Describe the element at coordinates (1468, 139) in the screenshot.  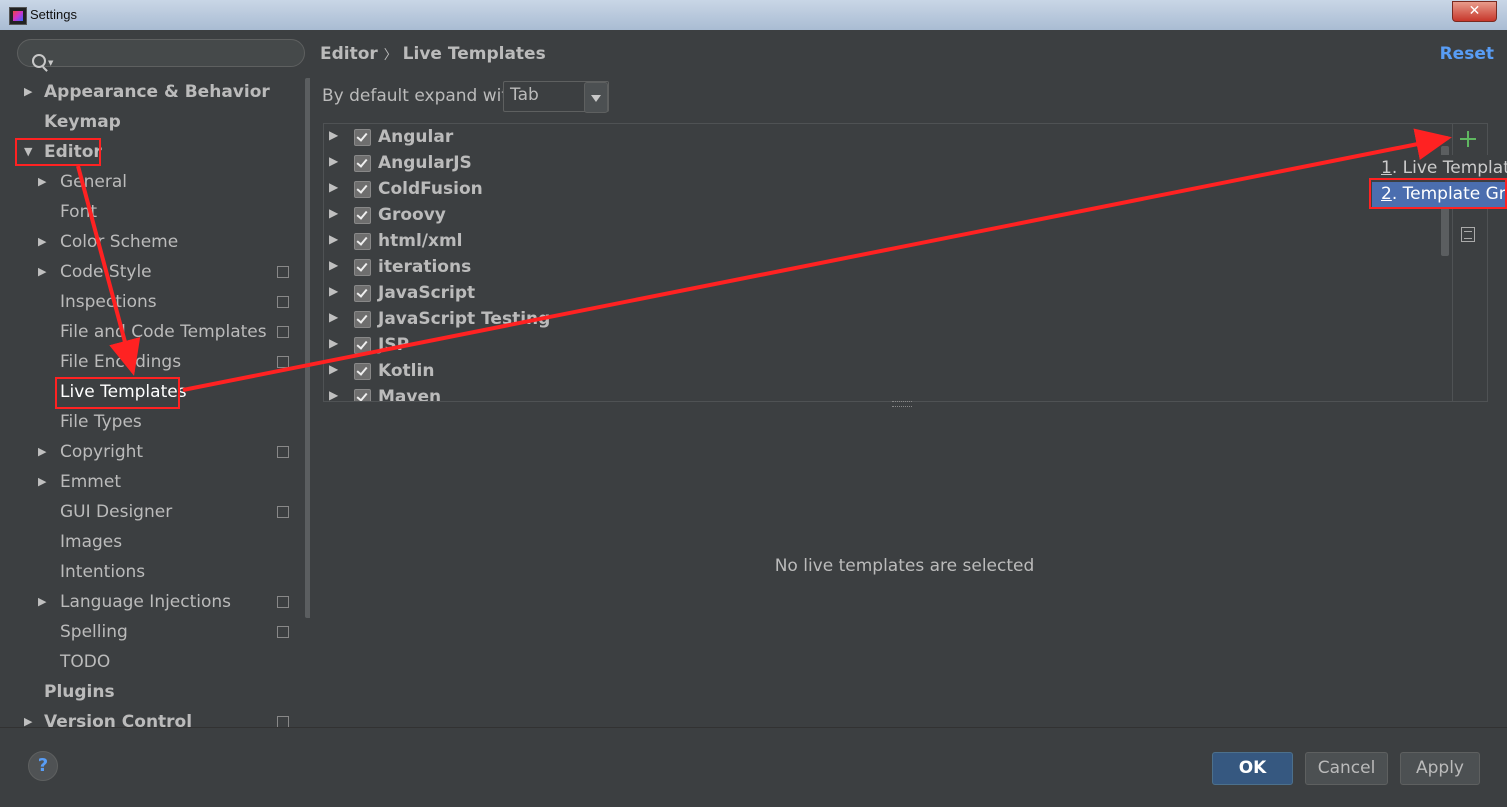
I see `add-icon` at that location.